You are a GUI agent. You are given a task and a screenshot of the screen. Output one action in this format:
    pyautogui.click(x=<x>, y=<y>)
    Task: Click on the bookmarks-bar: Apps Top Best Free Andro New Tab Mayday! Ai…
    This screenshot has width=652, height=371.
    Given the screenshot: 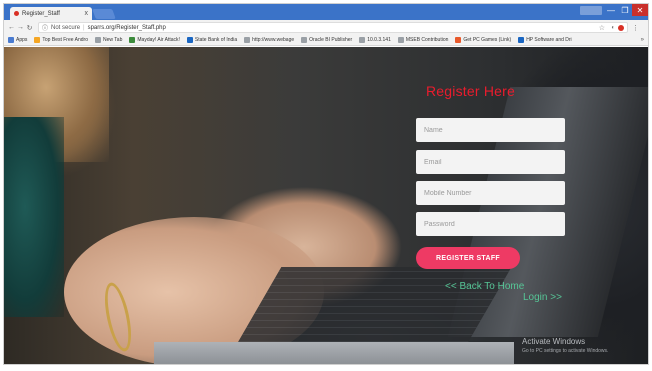 What is the action you would take?
    pyautogui.click(x=326, y=40)
    